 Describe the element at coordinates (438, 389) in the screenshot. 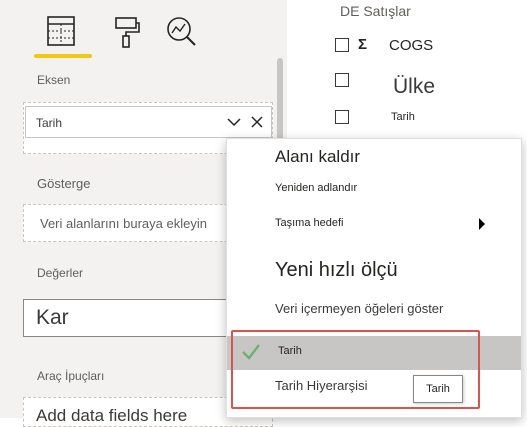

I see `tooltip: Tarih` at that location.